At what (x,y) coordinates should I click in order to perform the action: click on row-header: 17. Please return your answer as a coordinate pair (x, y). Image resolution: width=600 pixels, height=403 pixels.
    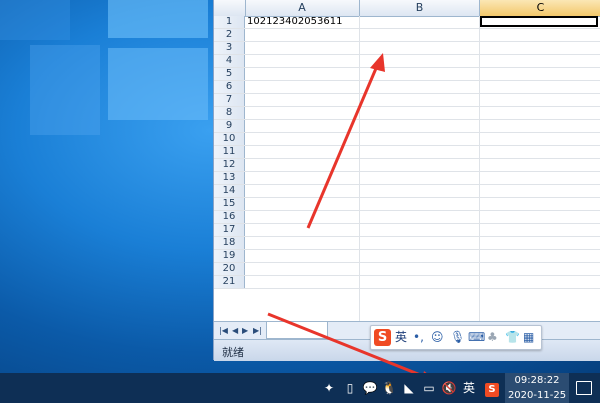
    Looking at the image, I should click on (229, 230).